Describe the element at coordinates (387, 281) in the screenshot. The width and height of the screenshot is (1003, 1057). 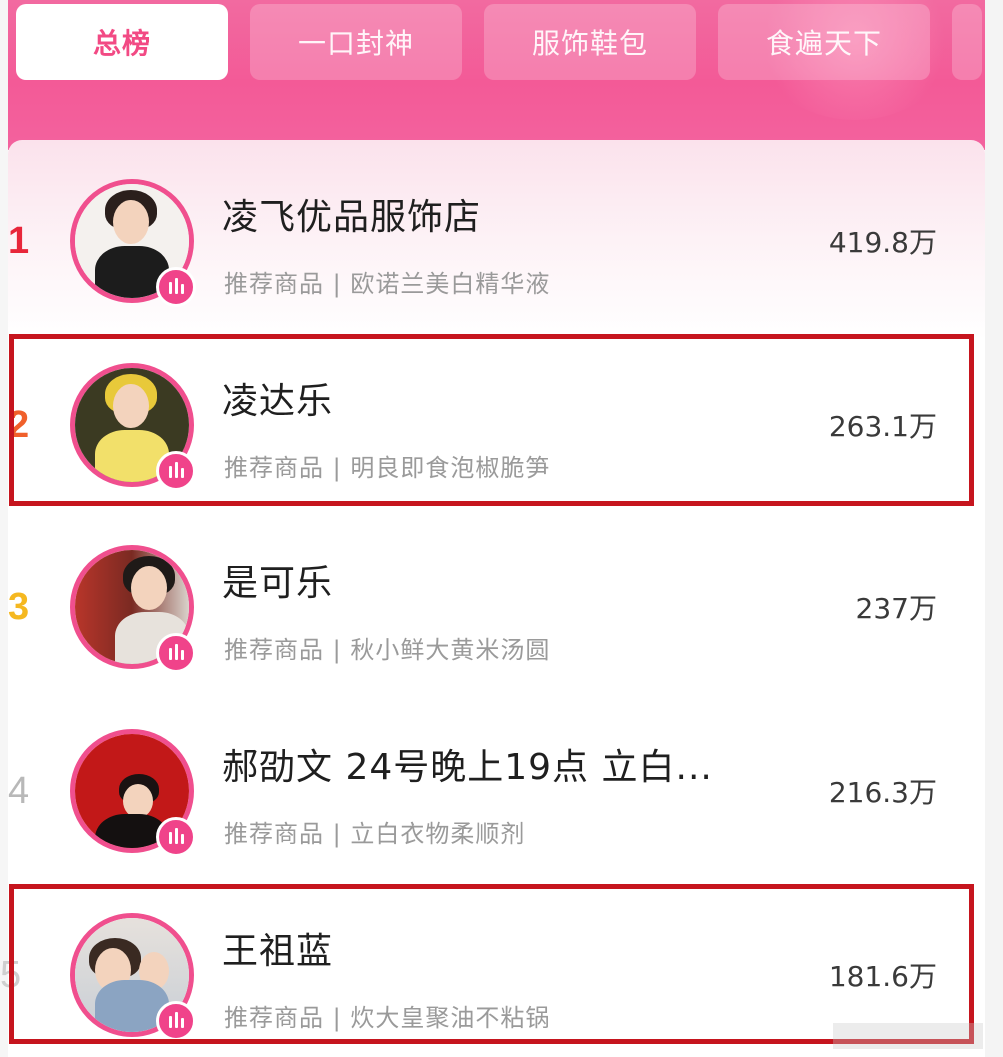
I see `recommended-product: 推荐商品 | 欧诺兰美白精华液` at that location.